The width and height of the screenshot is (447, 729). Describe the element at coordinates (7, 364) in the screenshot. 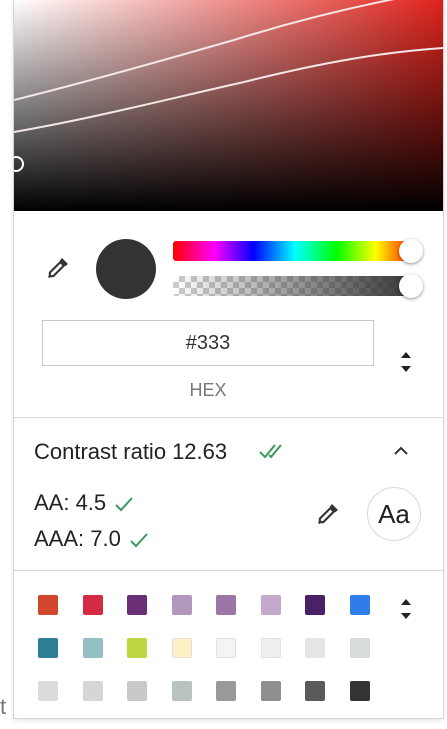

I see `background-page-left-edge` at that location.